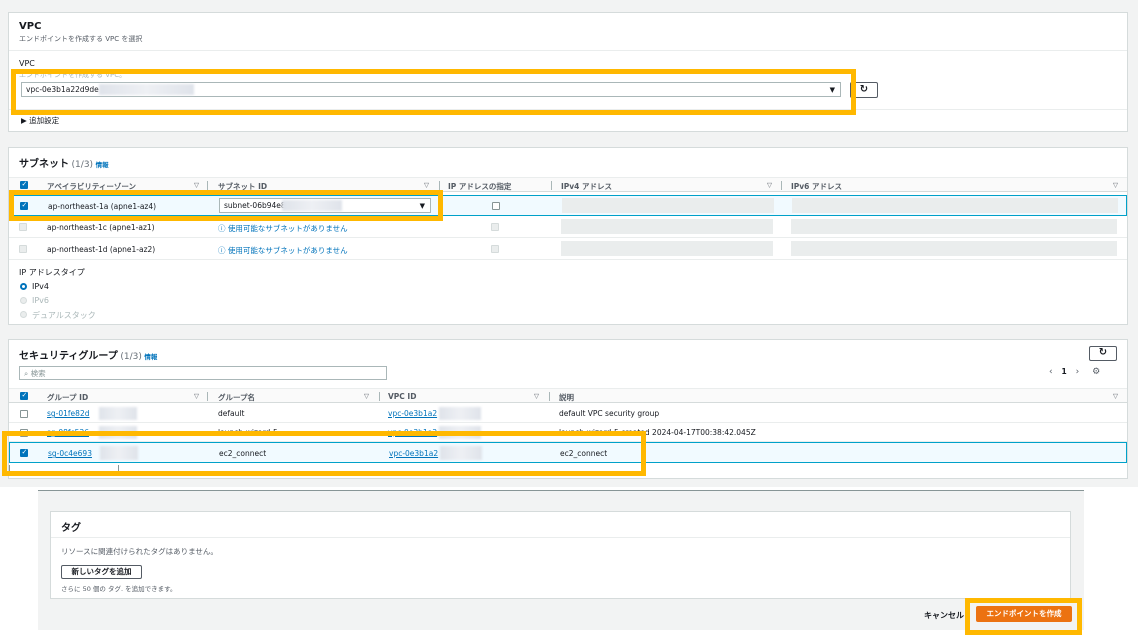 The image size is (1138, 637). What do you see at coordinates (26, 373) in the screenshot?
I see `search-icon: ⌕` at bounding box center [26, 373].